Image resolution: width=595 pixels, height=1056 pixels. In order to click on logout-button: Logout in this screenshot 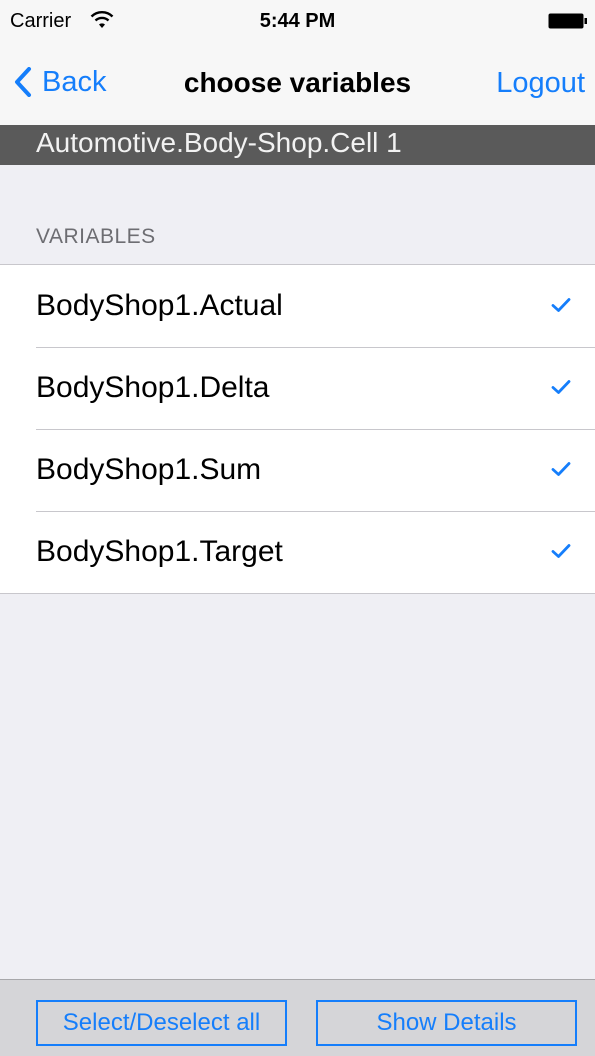, I will do `click(540, 83)`.